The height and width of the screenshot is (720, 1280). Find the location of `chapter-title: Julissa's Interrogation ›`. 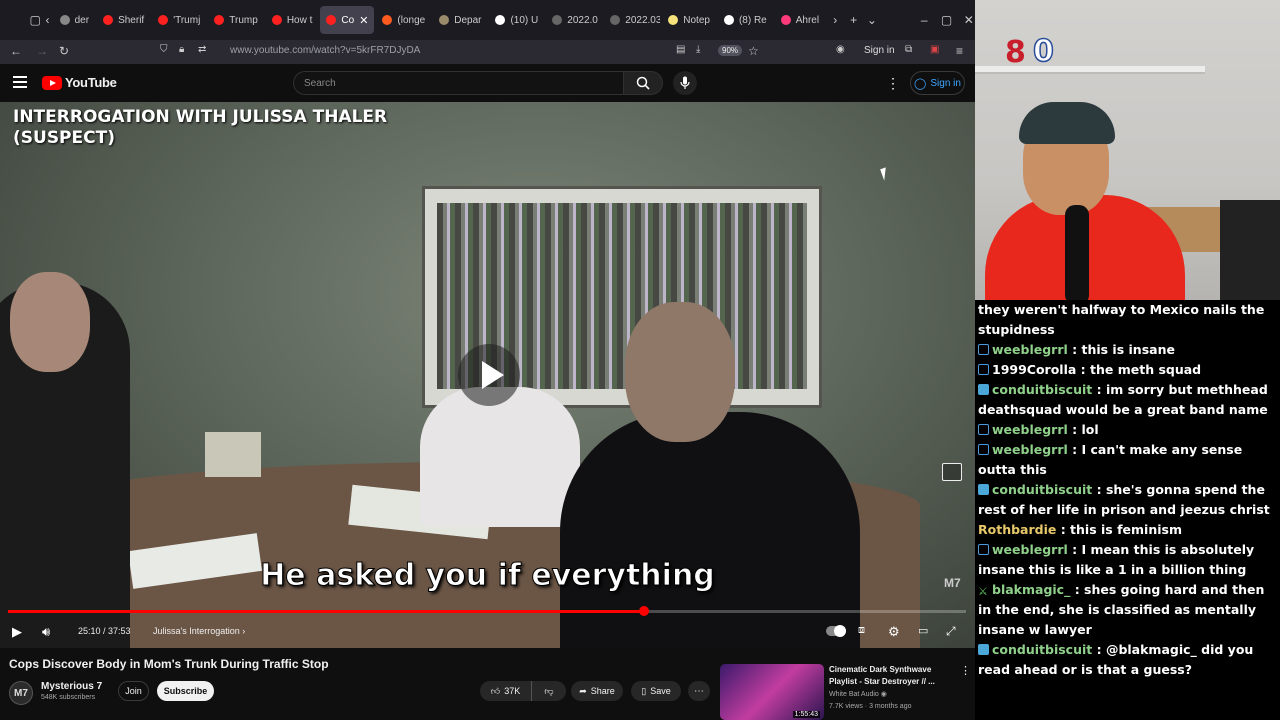

chapter-title: Julissa's Interrogation › is located at coordinates (199, 631).